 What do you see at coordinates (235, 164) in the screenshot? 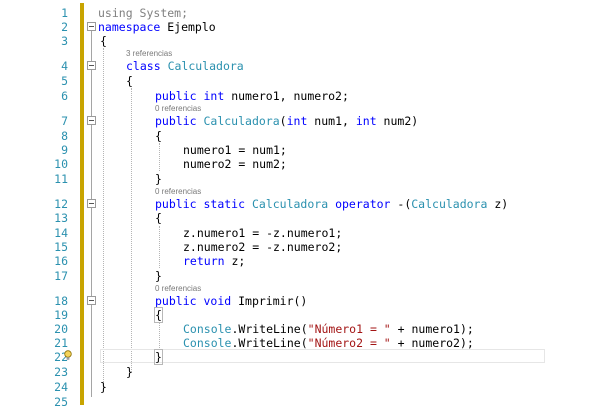
I see `code-line: numero2 = num2;` at bounding box center [235, 164].